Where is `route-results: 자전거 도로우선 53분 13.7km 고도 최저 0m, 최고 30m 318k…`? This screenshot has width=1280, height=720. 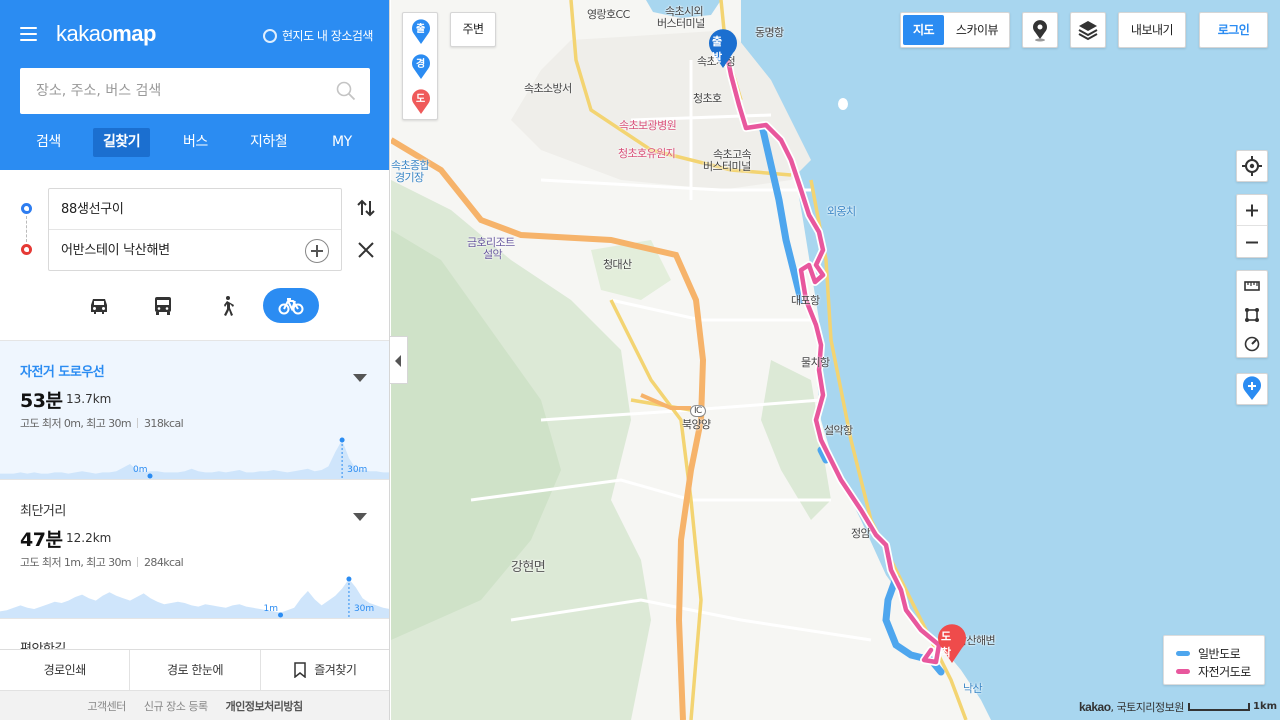
route-results: 자전거 도로우선 53분 13.7km 고도 최저 0m, 최고 30m 318k… is located at coordinates (194, 498).